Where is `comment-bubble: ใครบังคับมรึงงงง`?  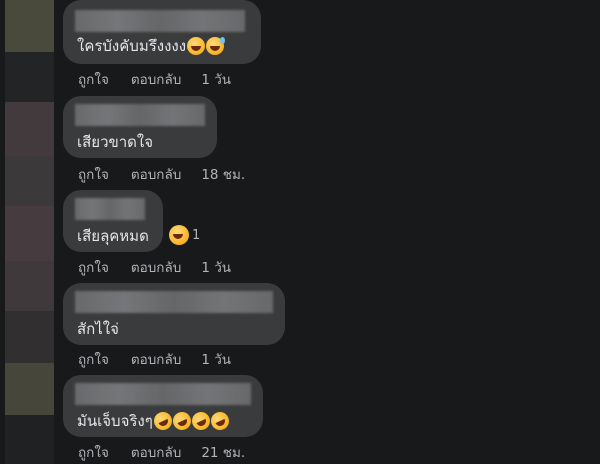
comment-bubble: ใครบังคับมรึงงงง is located at coordinates (162, 32).